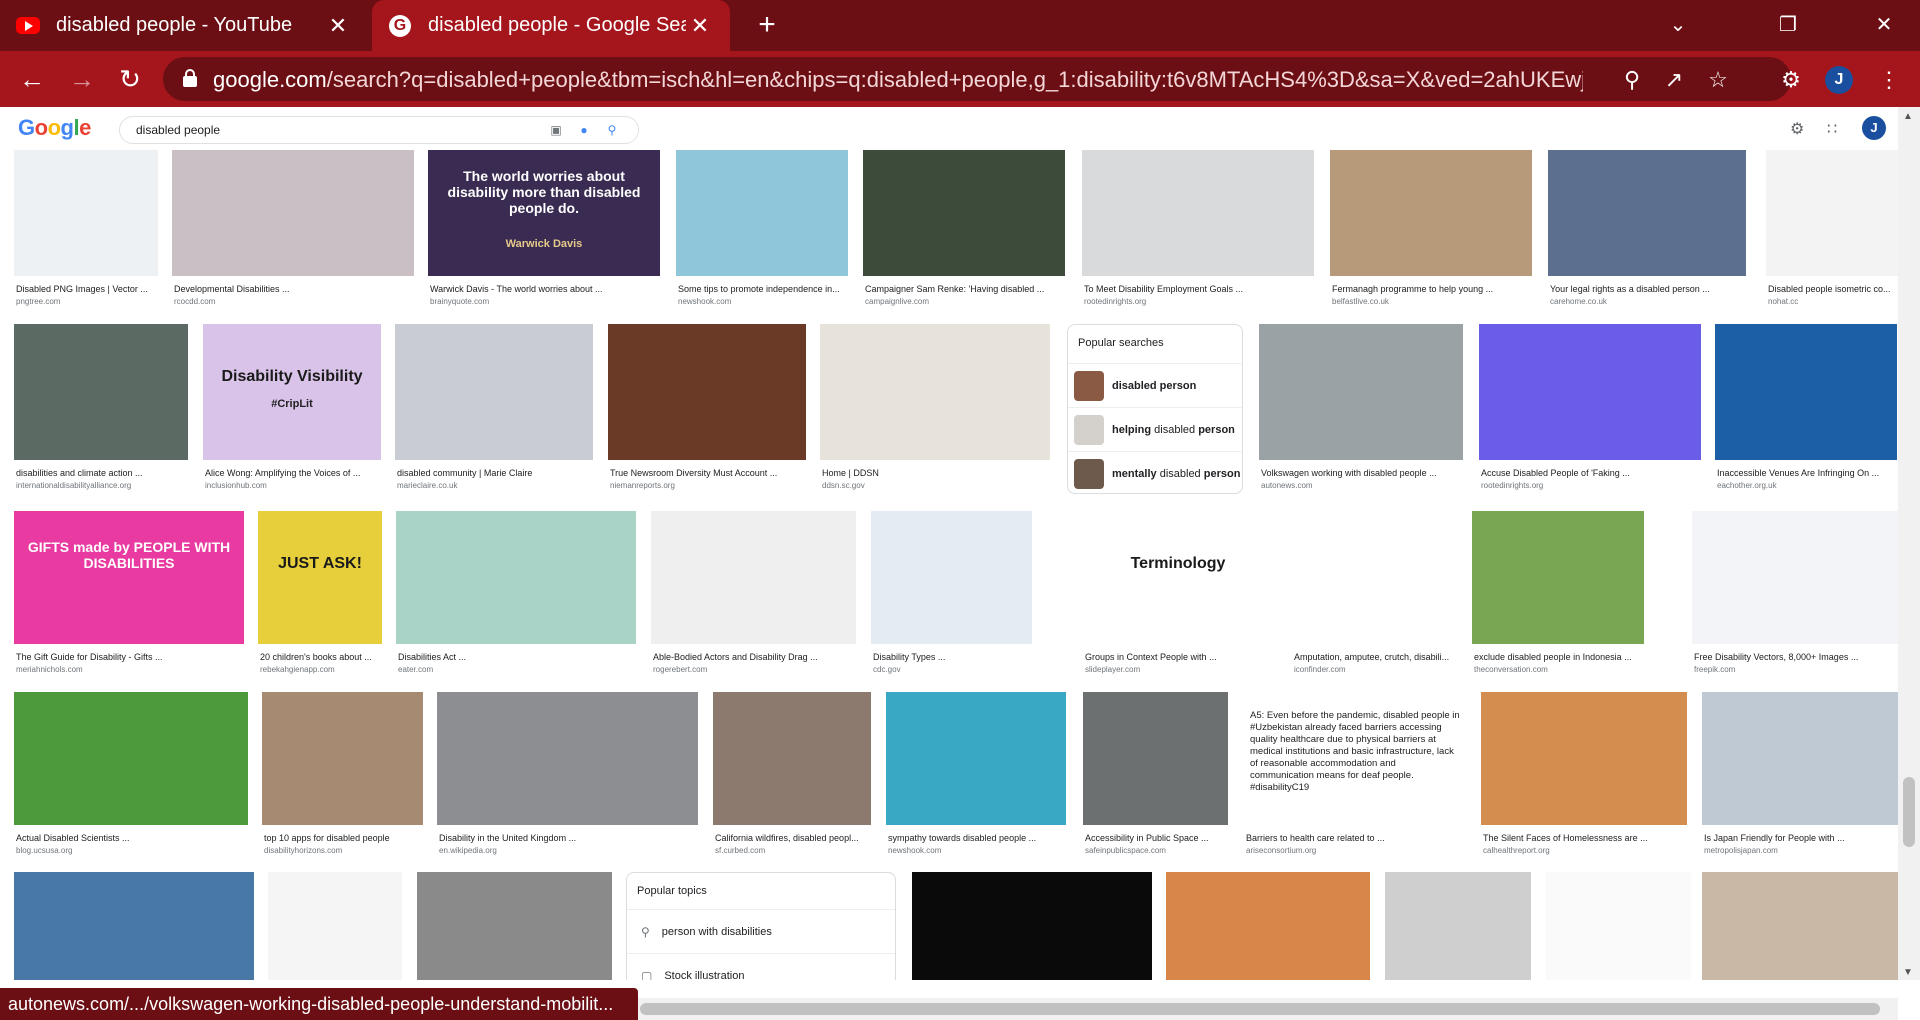  What do you see at coordinates (1155, 850) in the screenshot?
I see `result-source: safeinpublicspace.com` at bounding box center [1155, 850].